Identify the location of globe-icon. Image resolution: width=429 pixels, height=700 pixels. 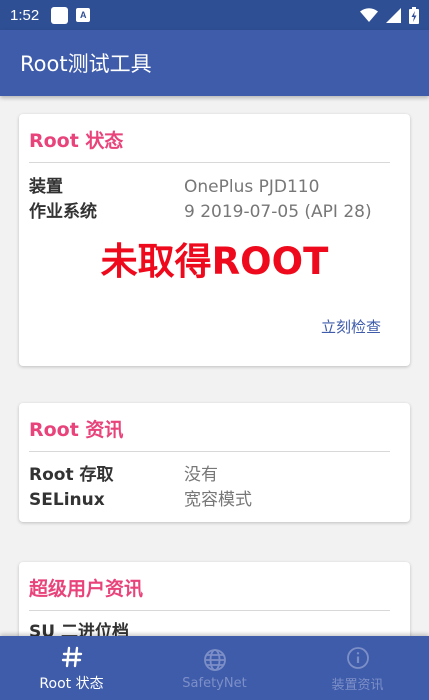
(215, 660).